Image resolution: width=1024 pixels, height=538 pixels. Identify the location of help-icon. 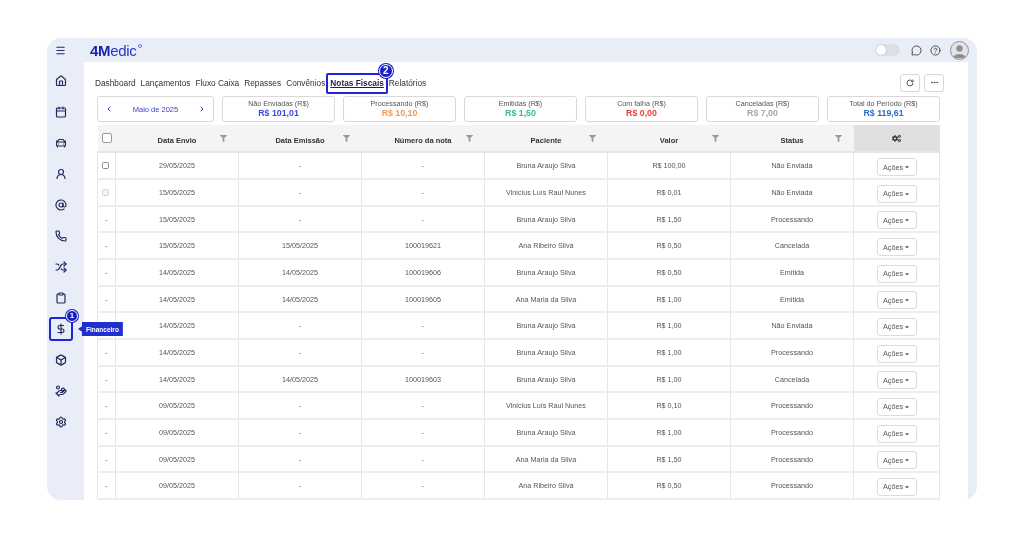
(935, 50).